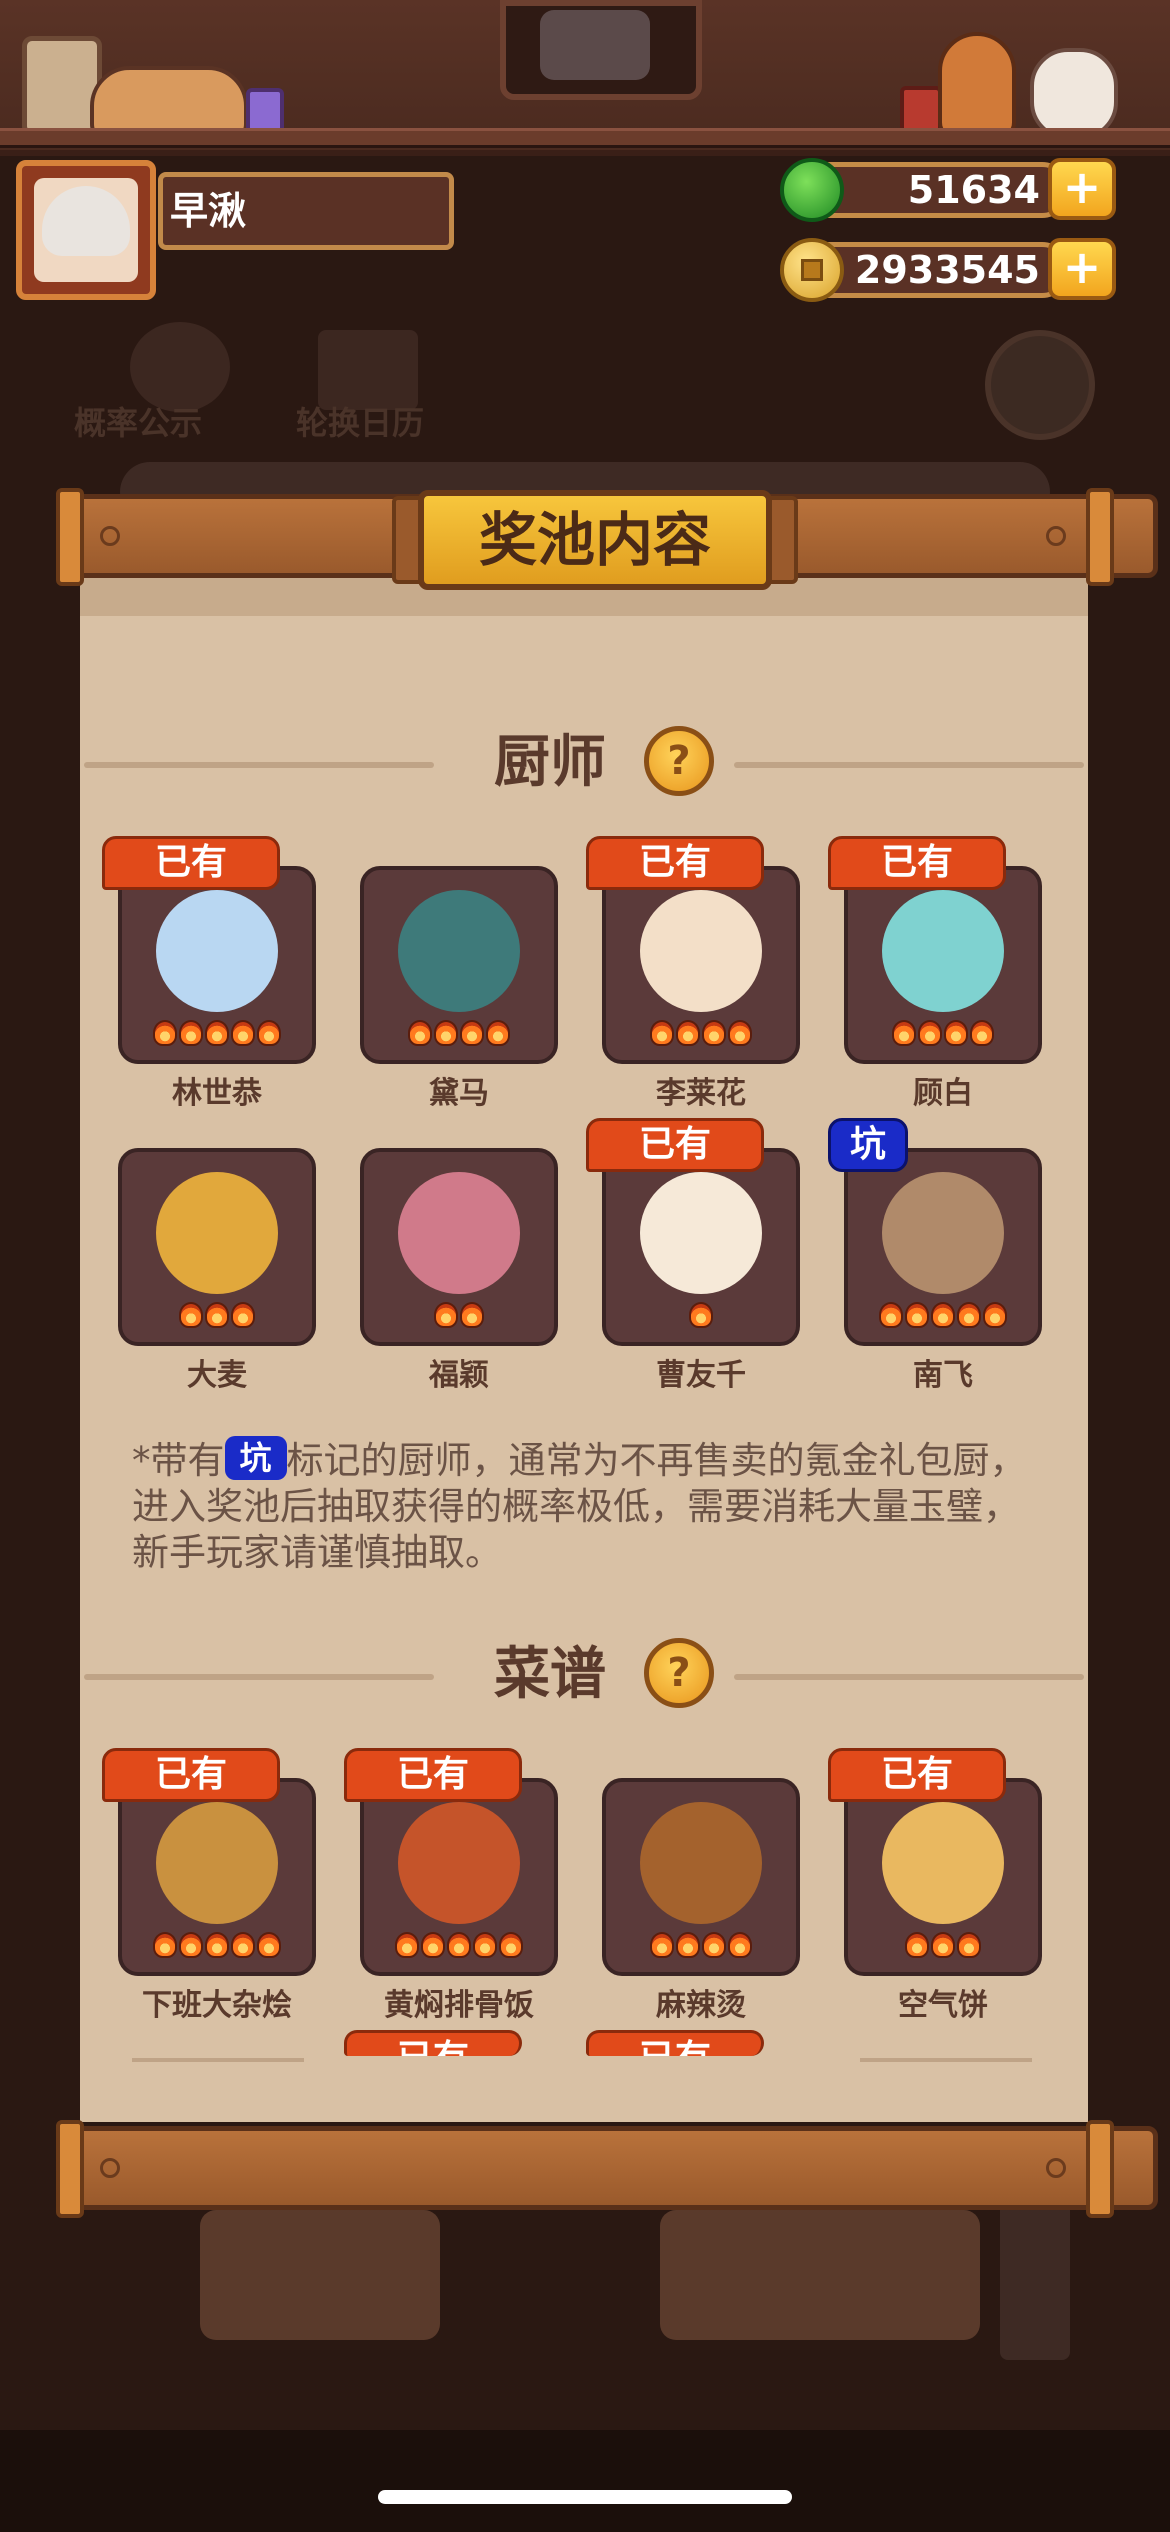 This screenshot has height=2532, width=1170. Describe the element at coordinates (679, 1673) in the screenshot. I see `recipes-help-button: ?` at that location.